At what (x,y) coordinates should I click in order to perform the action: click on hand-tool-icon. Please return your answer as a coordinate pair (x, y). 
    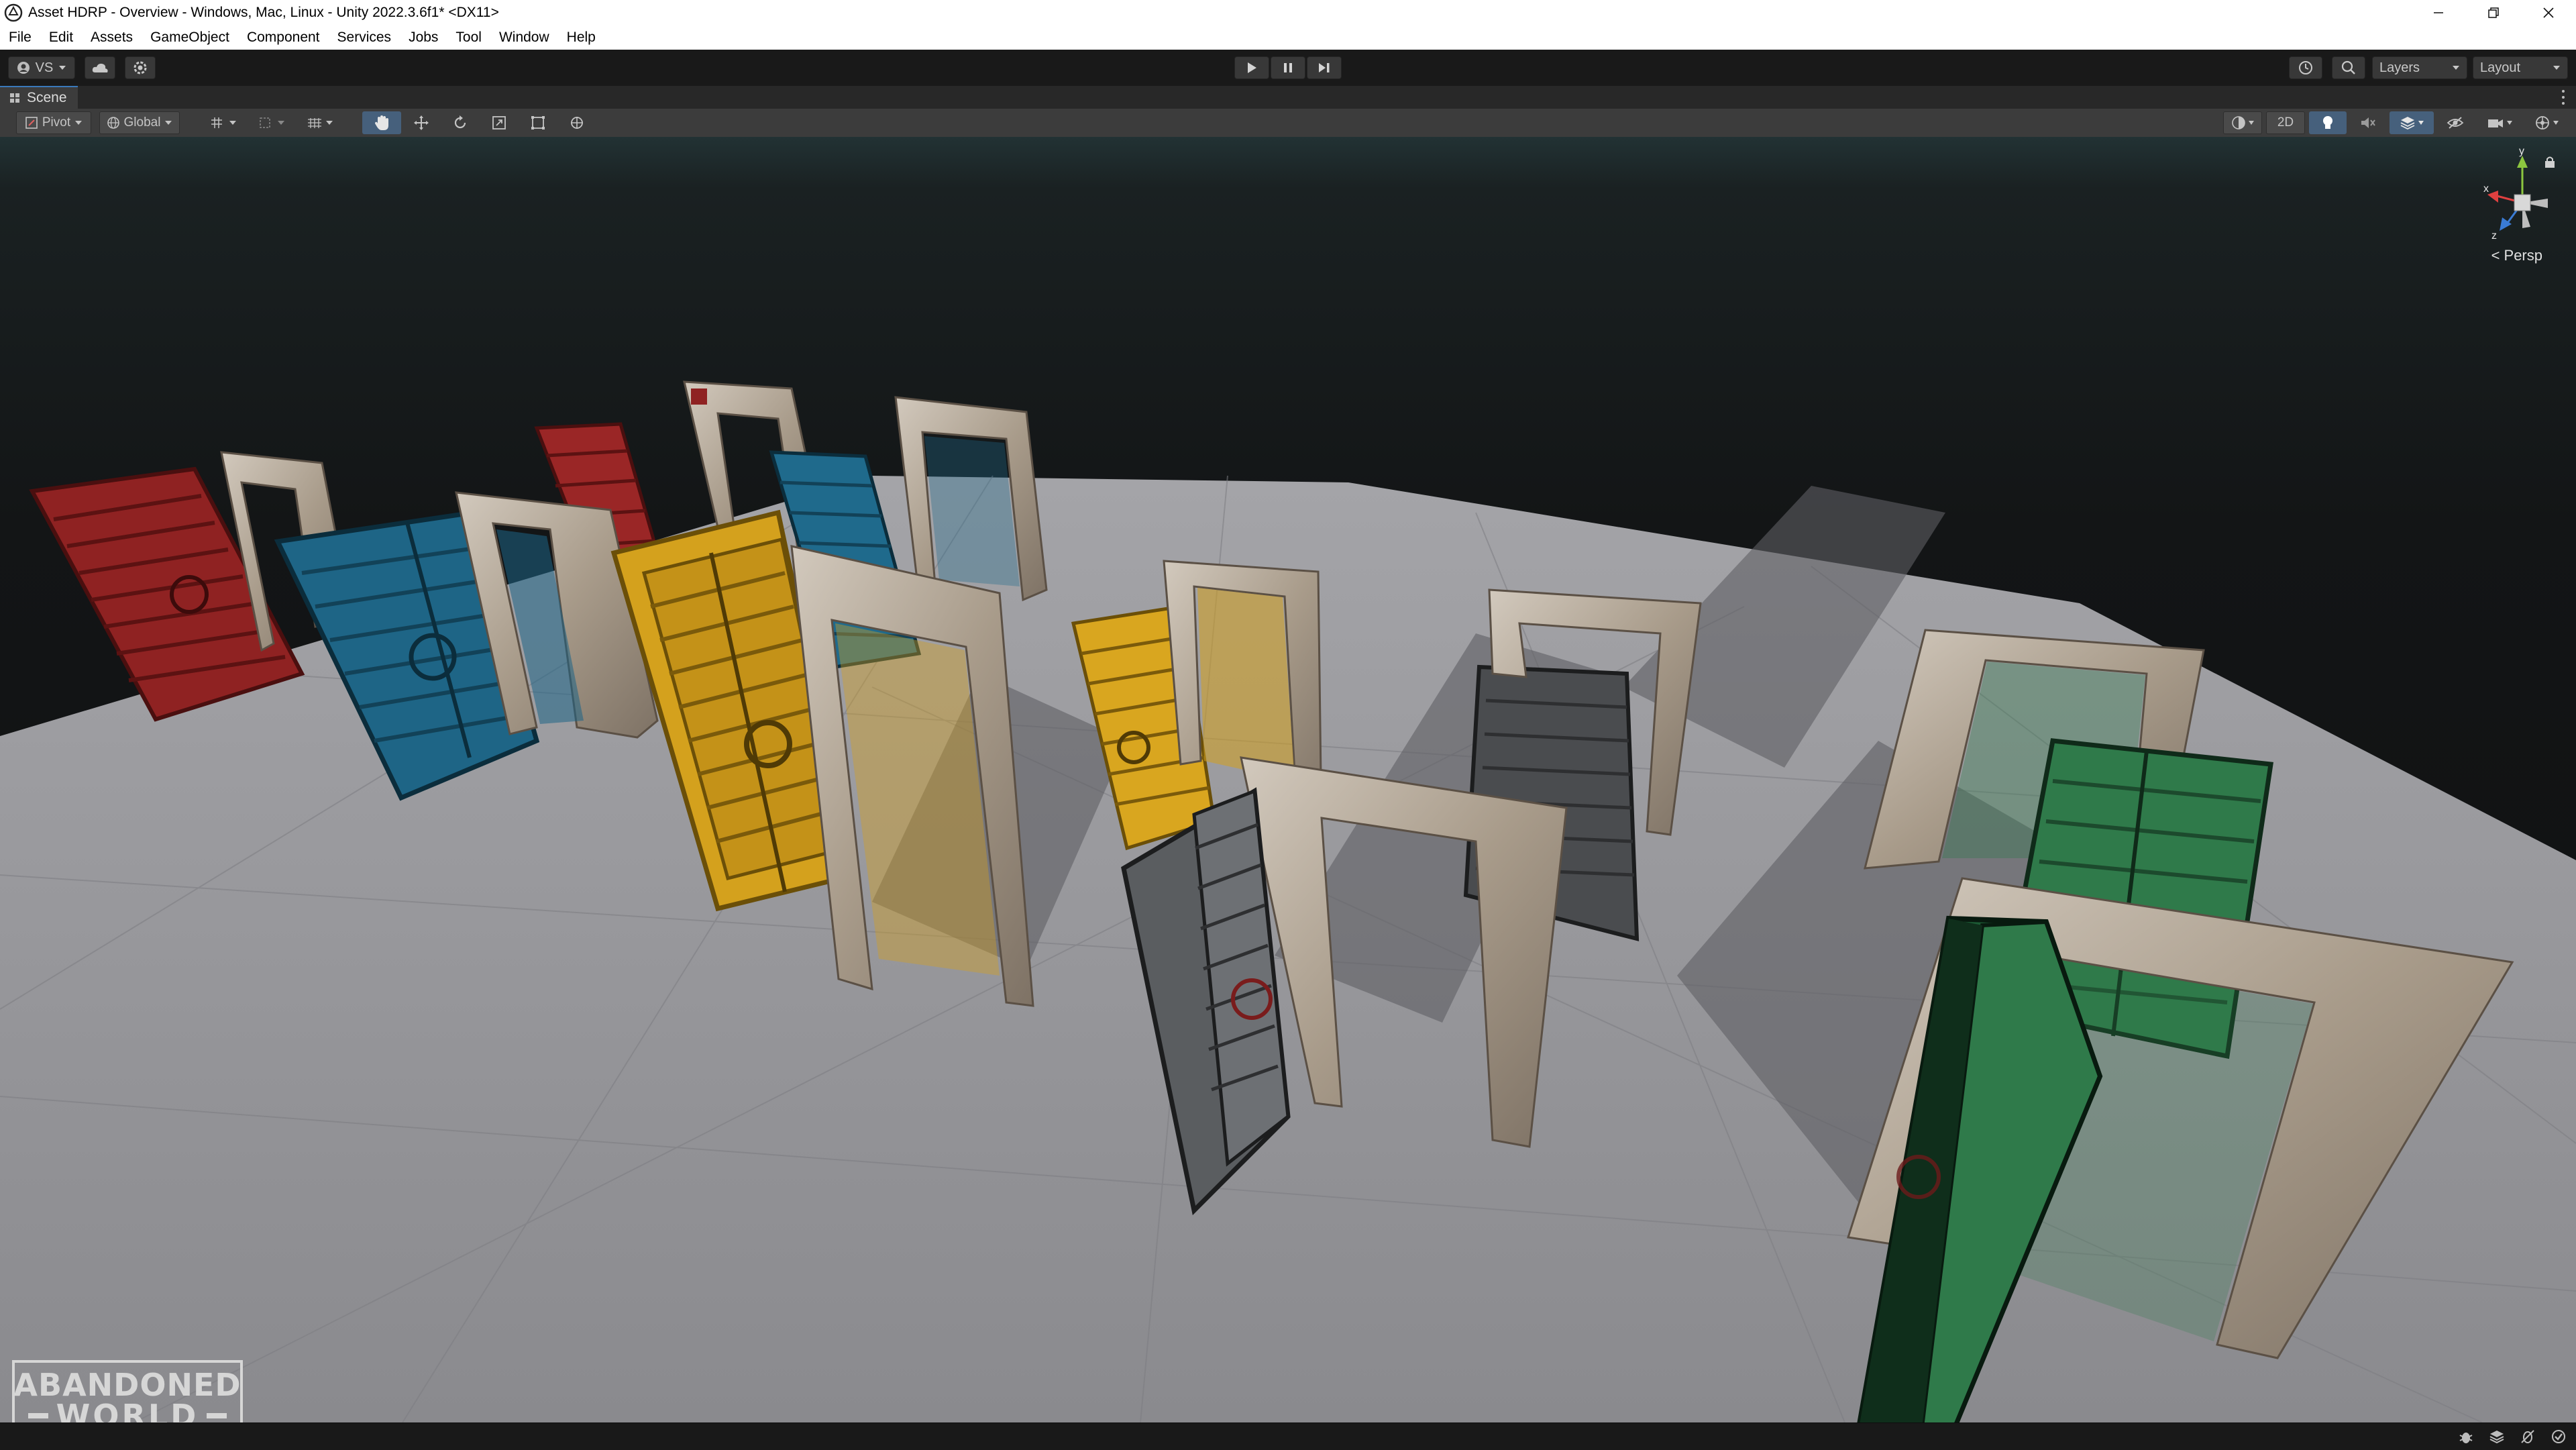
    Looking at the image, I should click on (381, 122).